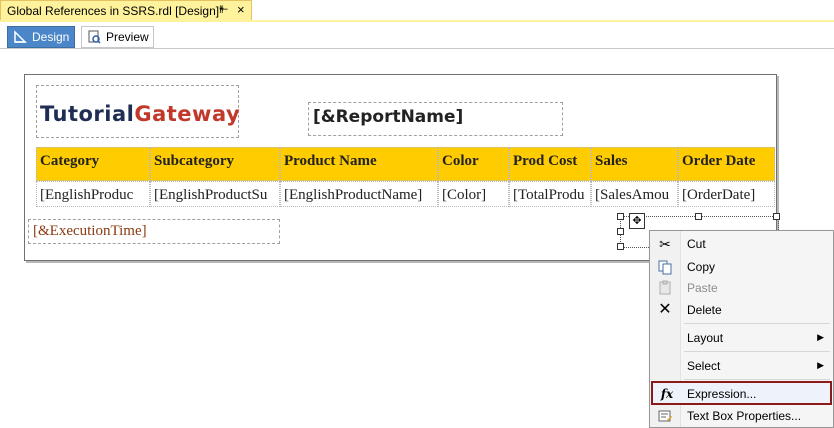 Image resolution: width=834 pixels, height=428 pixels. What do you see at coordinates (94, 37) in the screenshot?
I see `preview-icon` at bounding box center [94, 37].